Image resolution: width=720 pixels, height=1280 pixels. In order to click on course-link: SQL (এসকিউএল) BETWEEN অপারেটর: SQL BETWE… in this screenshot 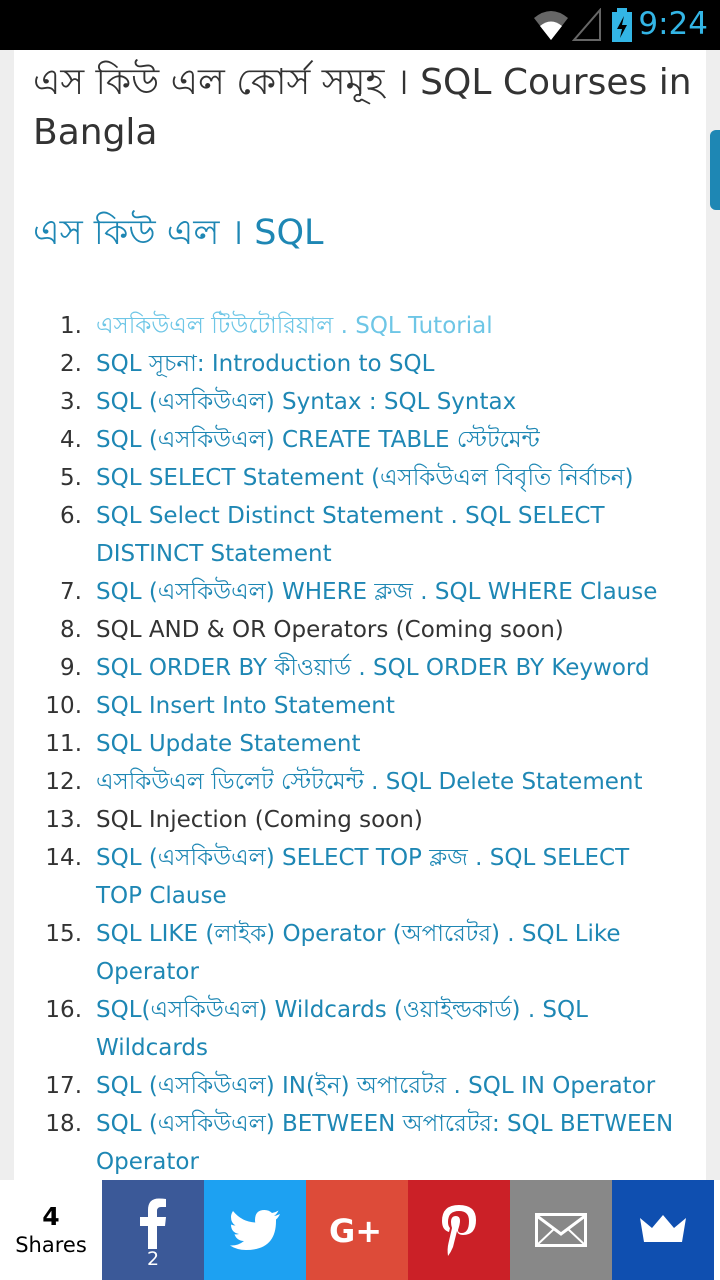, I will do `click(384, 1143)`.